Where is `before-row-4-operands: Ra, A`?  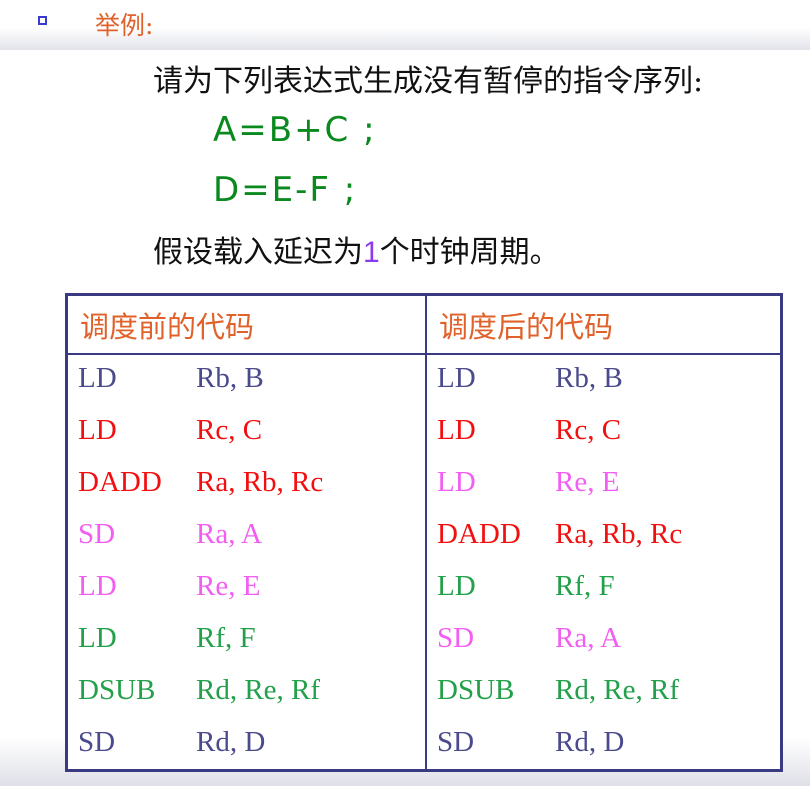
before-row-4-operands: Ra, A is located at coordinates (229, 534).